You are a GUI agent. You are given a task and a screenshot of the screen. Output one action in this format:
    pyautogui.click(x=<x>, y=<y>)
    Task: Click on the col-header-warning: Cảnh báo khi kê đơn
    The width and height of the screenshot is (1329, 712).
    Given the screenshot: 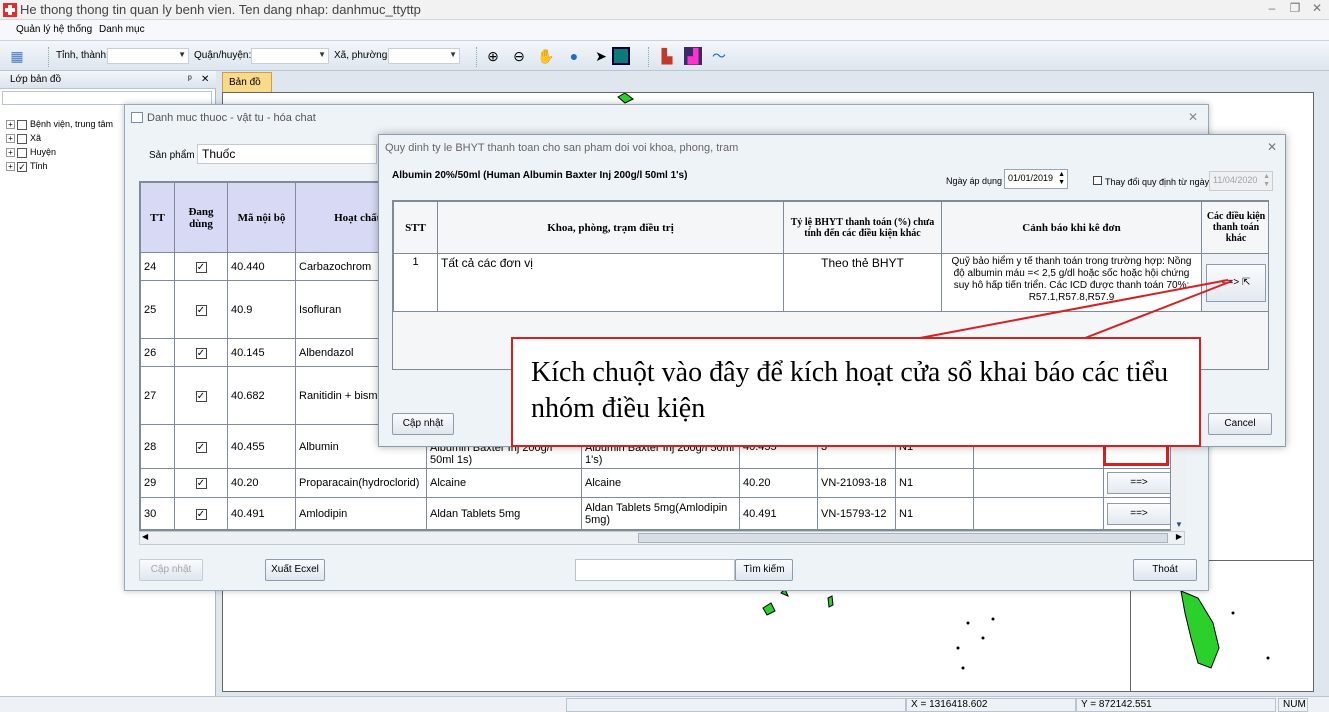 What is the action you would take?
    pyautogui.click(x=1071, y=227)
    